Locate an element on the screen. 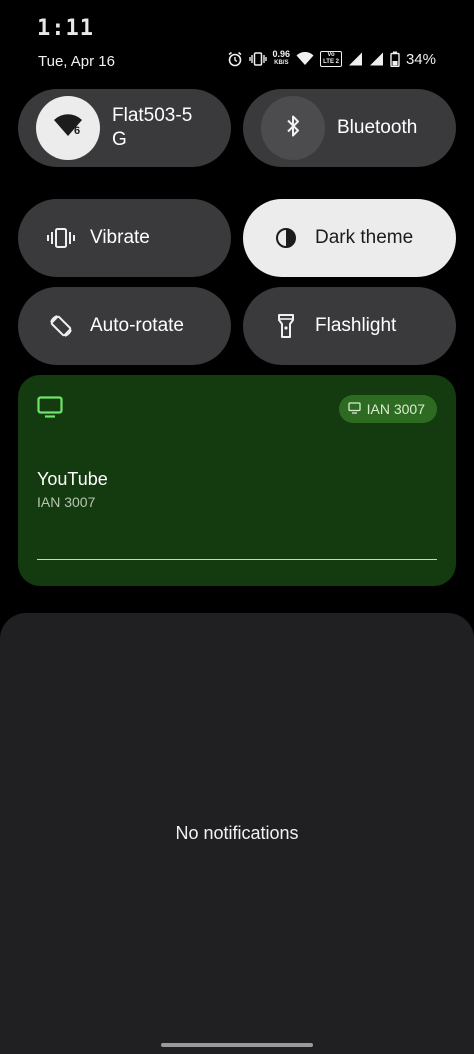 Image resolution: width=474 pixels, height=1054 pixels. signal-2-icon is located at coordinates (376, 59).